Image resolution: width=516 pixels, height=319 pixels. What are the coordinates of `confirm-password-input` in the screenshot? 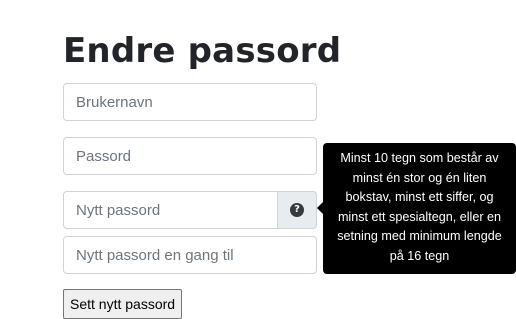 It's located at (190, 255).